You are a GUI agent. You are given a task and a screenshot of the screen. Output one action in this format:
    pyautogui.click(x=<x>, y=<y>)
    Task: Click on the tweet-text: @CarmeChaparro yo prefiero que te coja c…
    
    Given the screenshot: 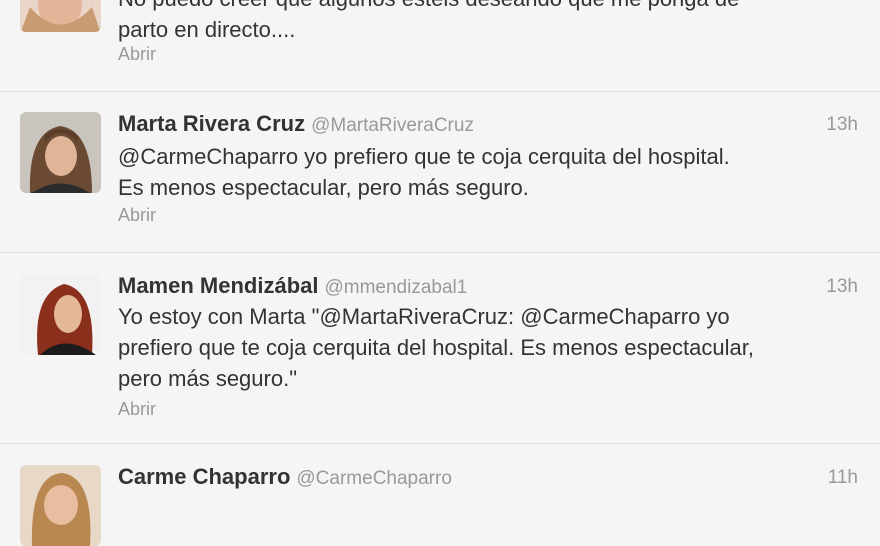 What is the action you would take?
    pyautogui.click(x=424, y=172)
    